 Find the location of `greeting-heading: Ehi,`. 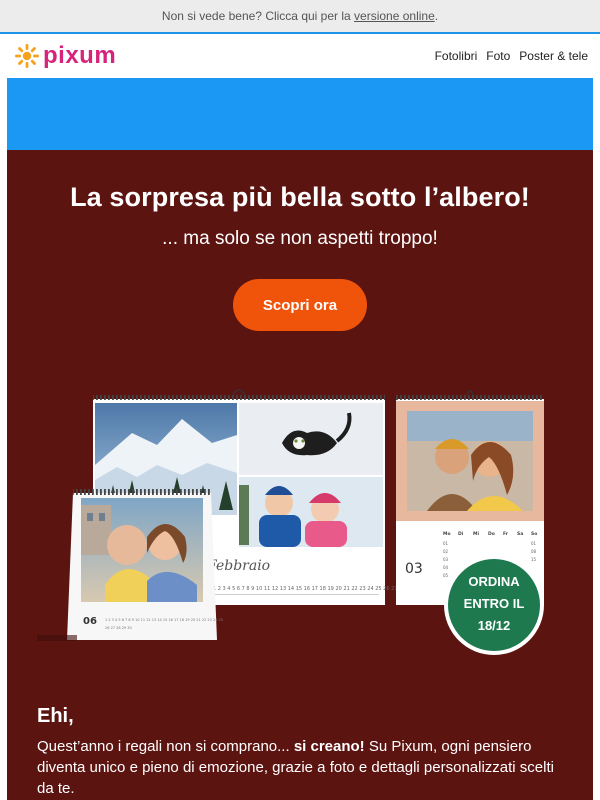

greeting-heading: Ehi, is located at coordinates (55, 716).